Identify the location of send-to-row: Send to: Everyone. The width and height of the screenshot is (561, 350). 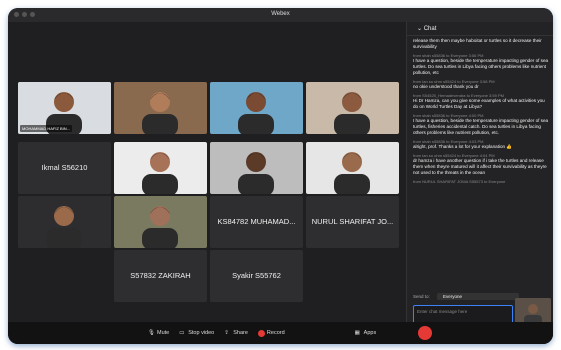
(466, 296).